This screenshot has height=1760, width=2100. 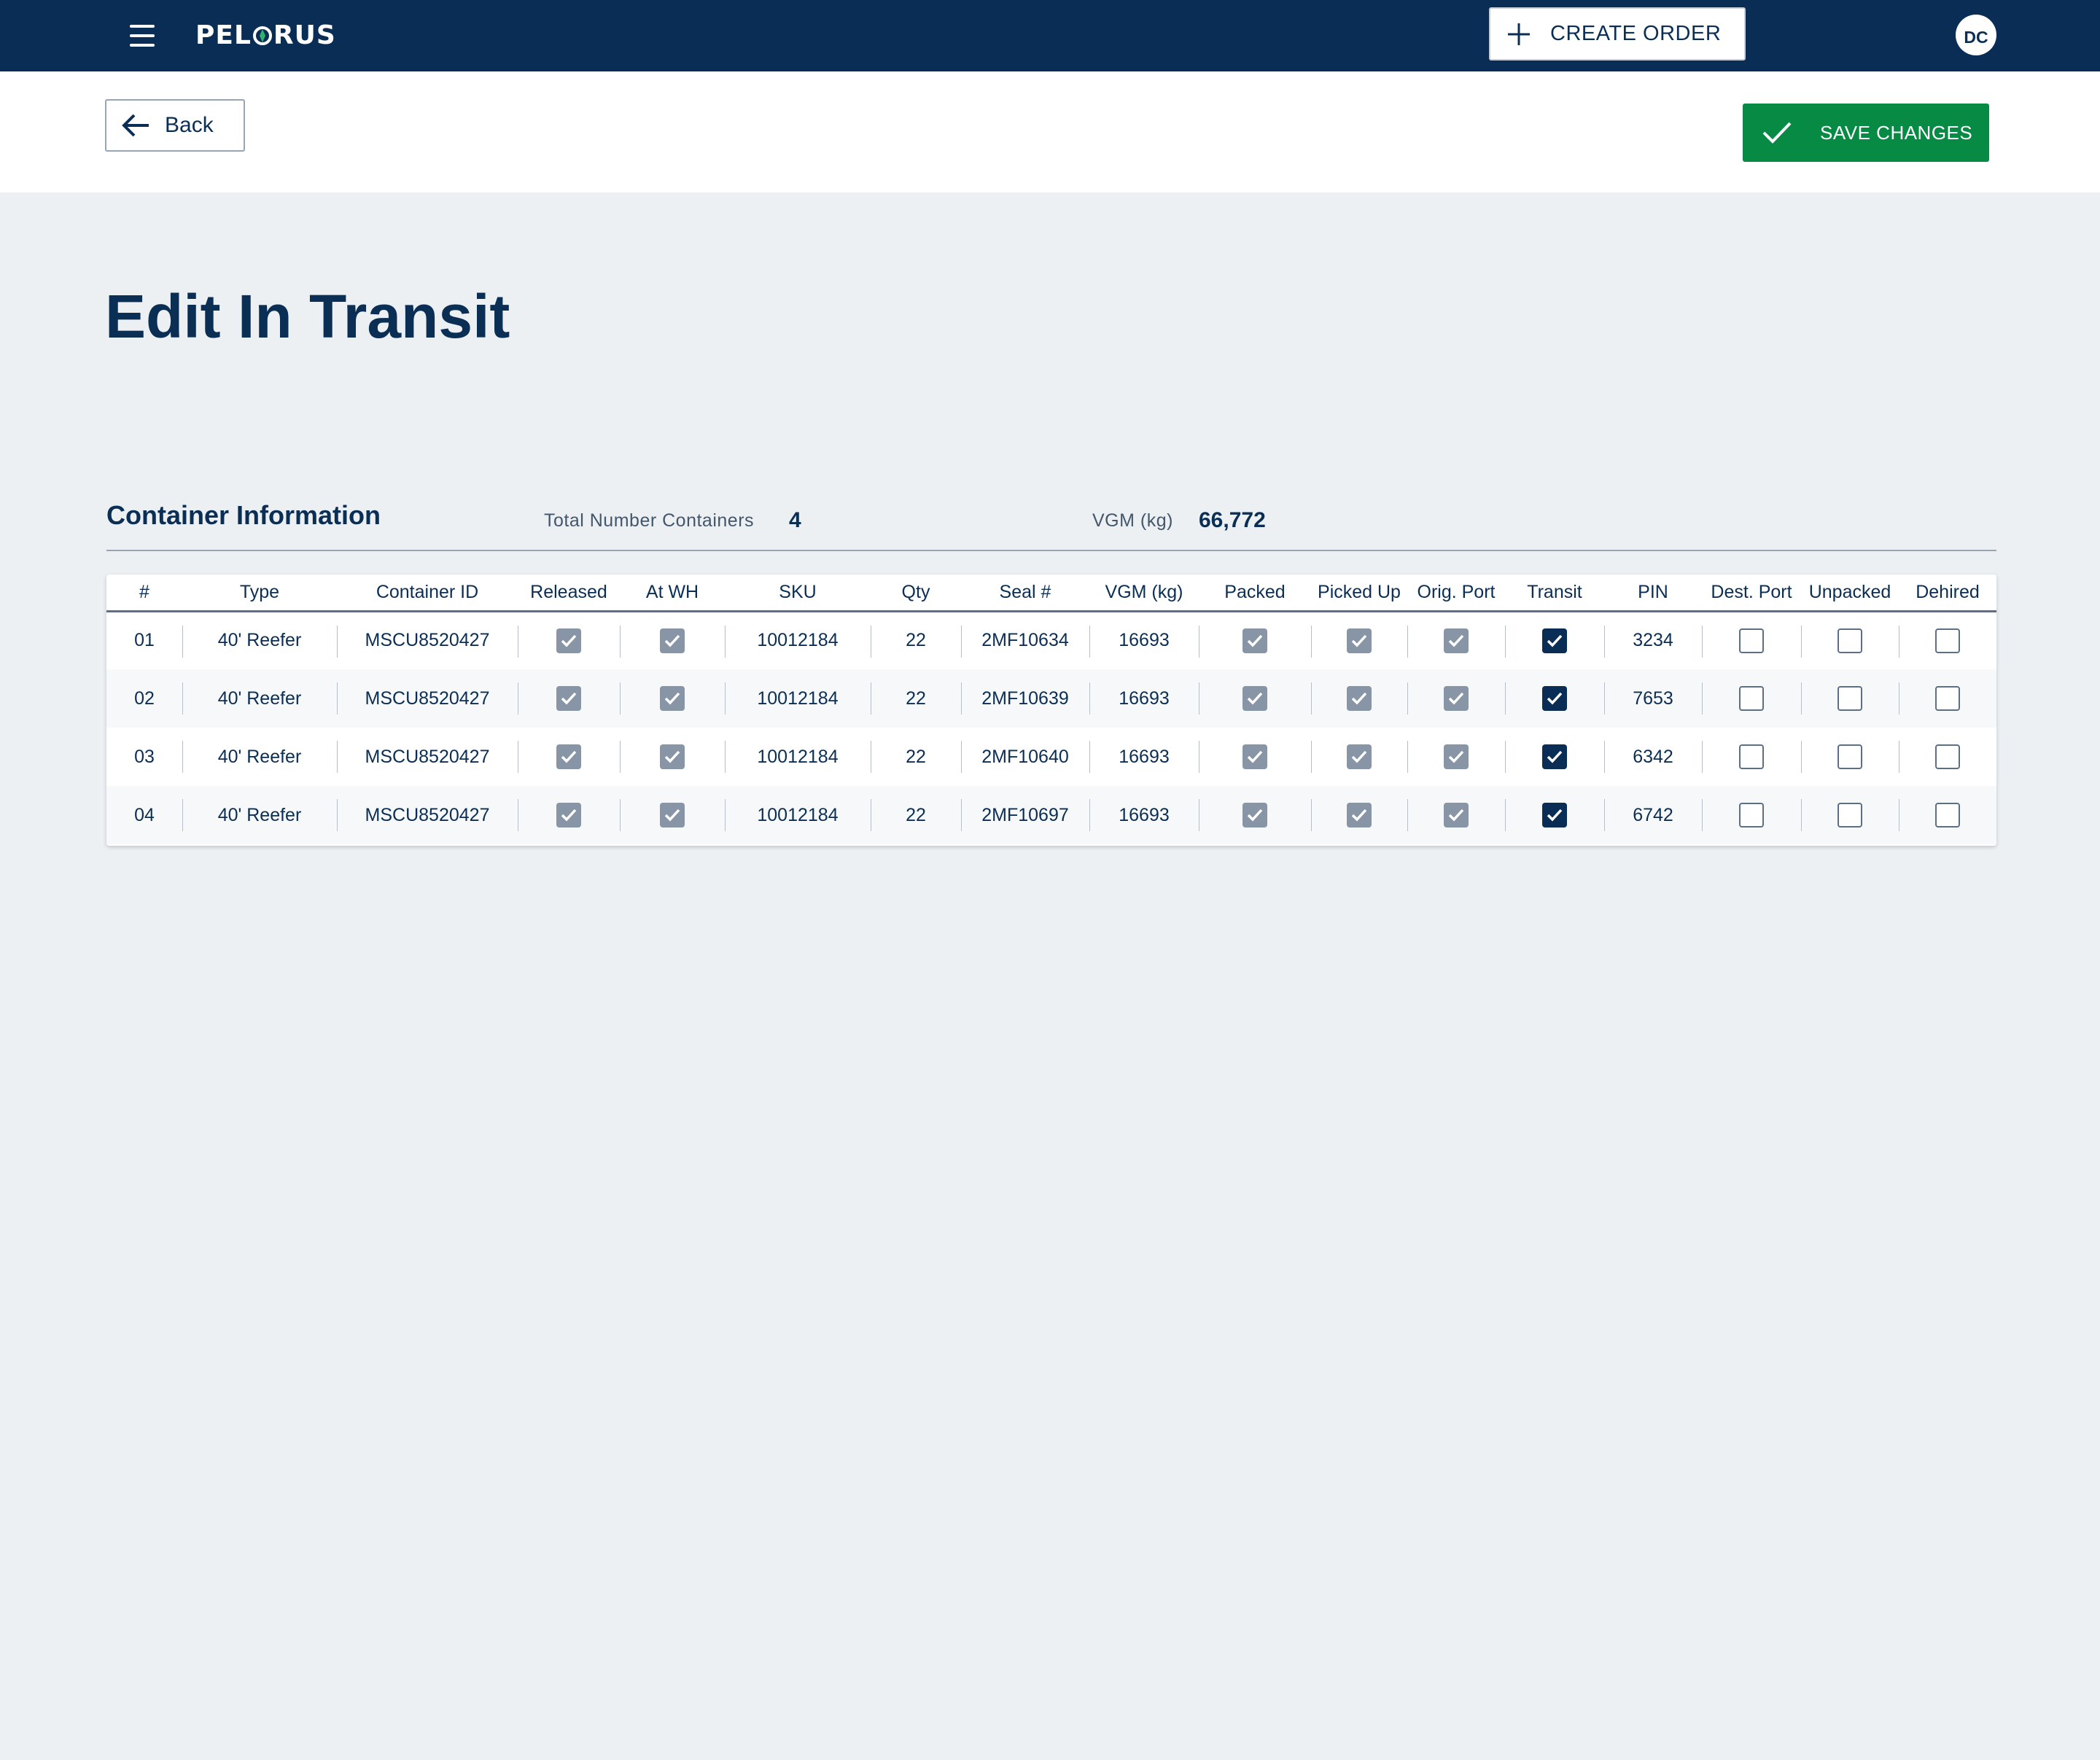 I want to click on logo-text-suffix: RUS, so click(x=304, y=35).